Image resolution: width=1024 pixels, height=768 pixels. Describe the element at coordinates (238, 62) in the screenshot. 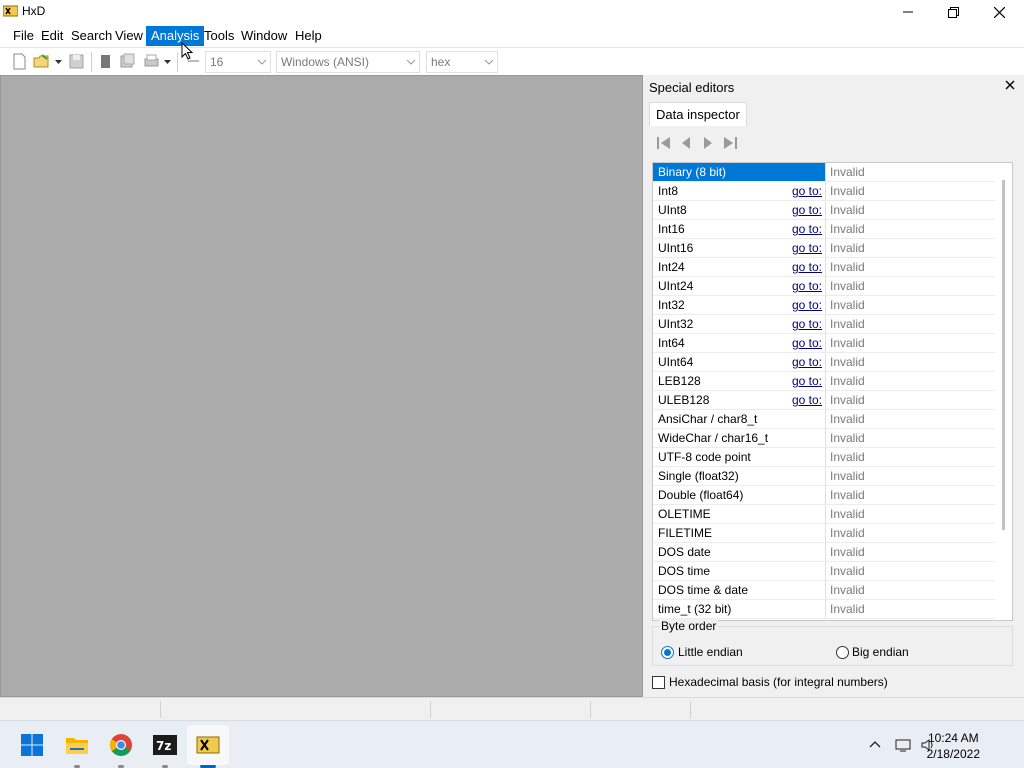

I see `bytes-per-row-select: 16` at that location.